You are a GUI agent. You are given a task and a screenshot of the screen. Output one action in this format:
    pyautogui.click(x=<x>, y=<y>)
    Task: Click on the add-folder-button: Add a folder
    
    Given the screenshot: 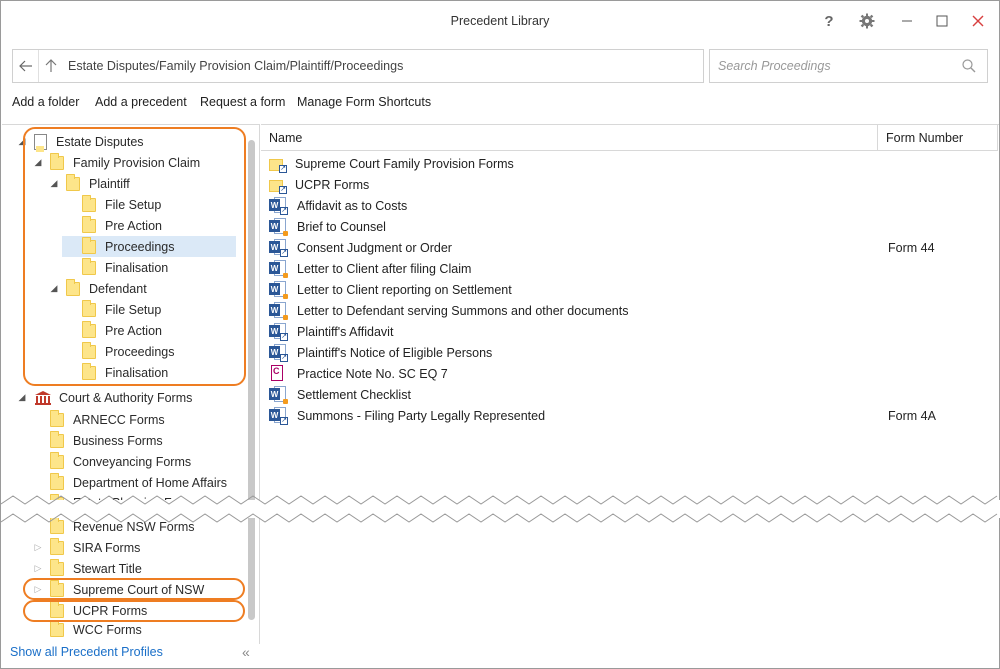 What is the action you would take?
    pyautogui.click(x=45, y=102)
    